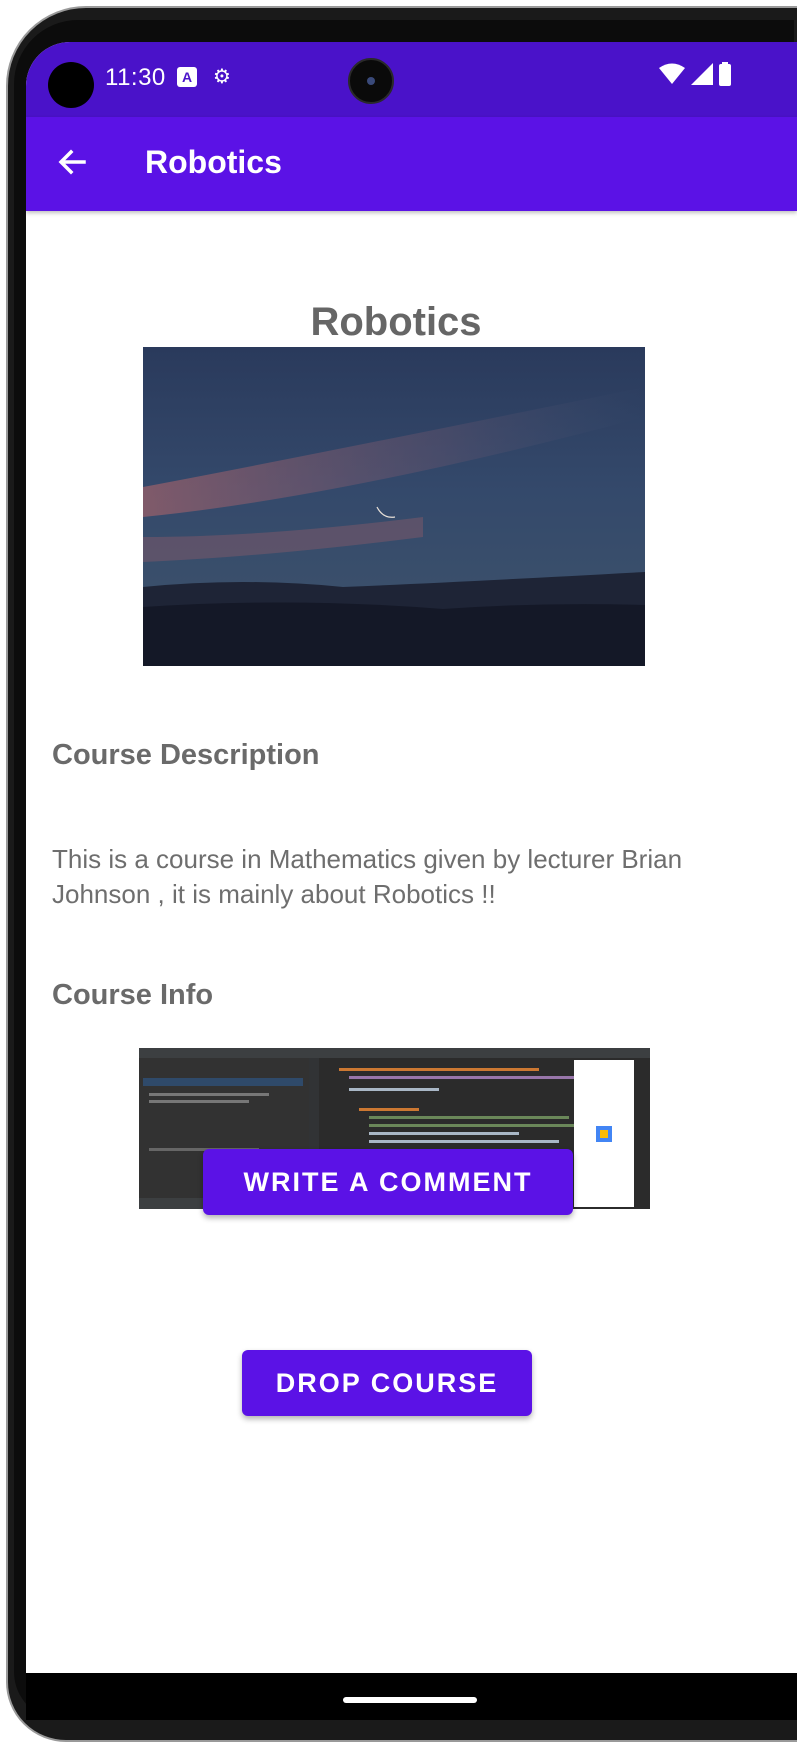  Describe the element at coordinates (410, 1700) in the screenshot. I see `home-indicator` at that location.